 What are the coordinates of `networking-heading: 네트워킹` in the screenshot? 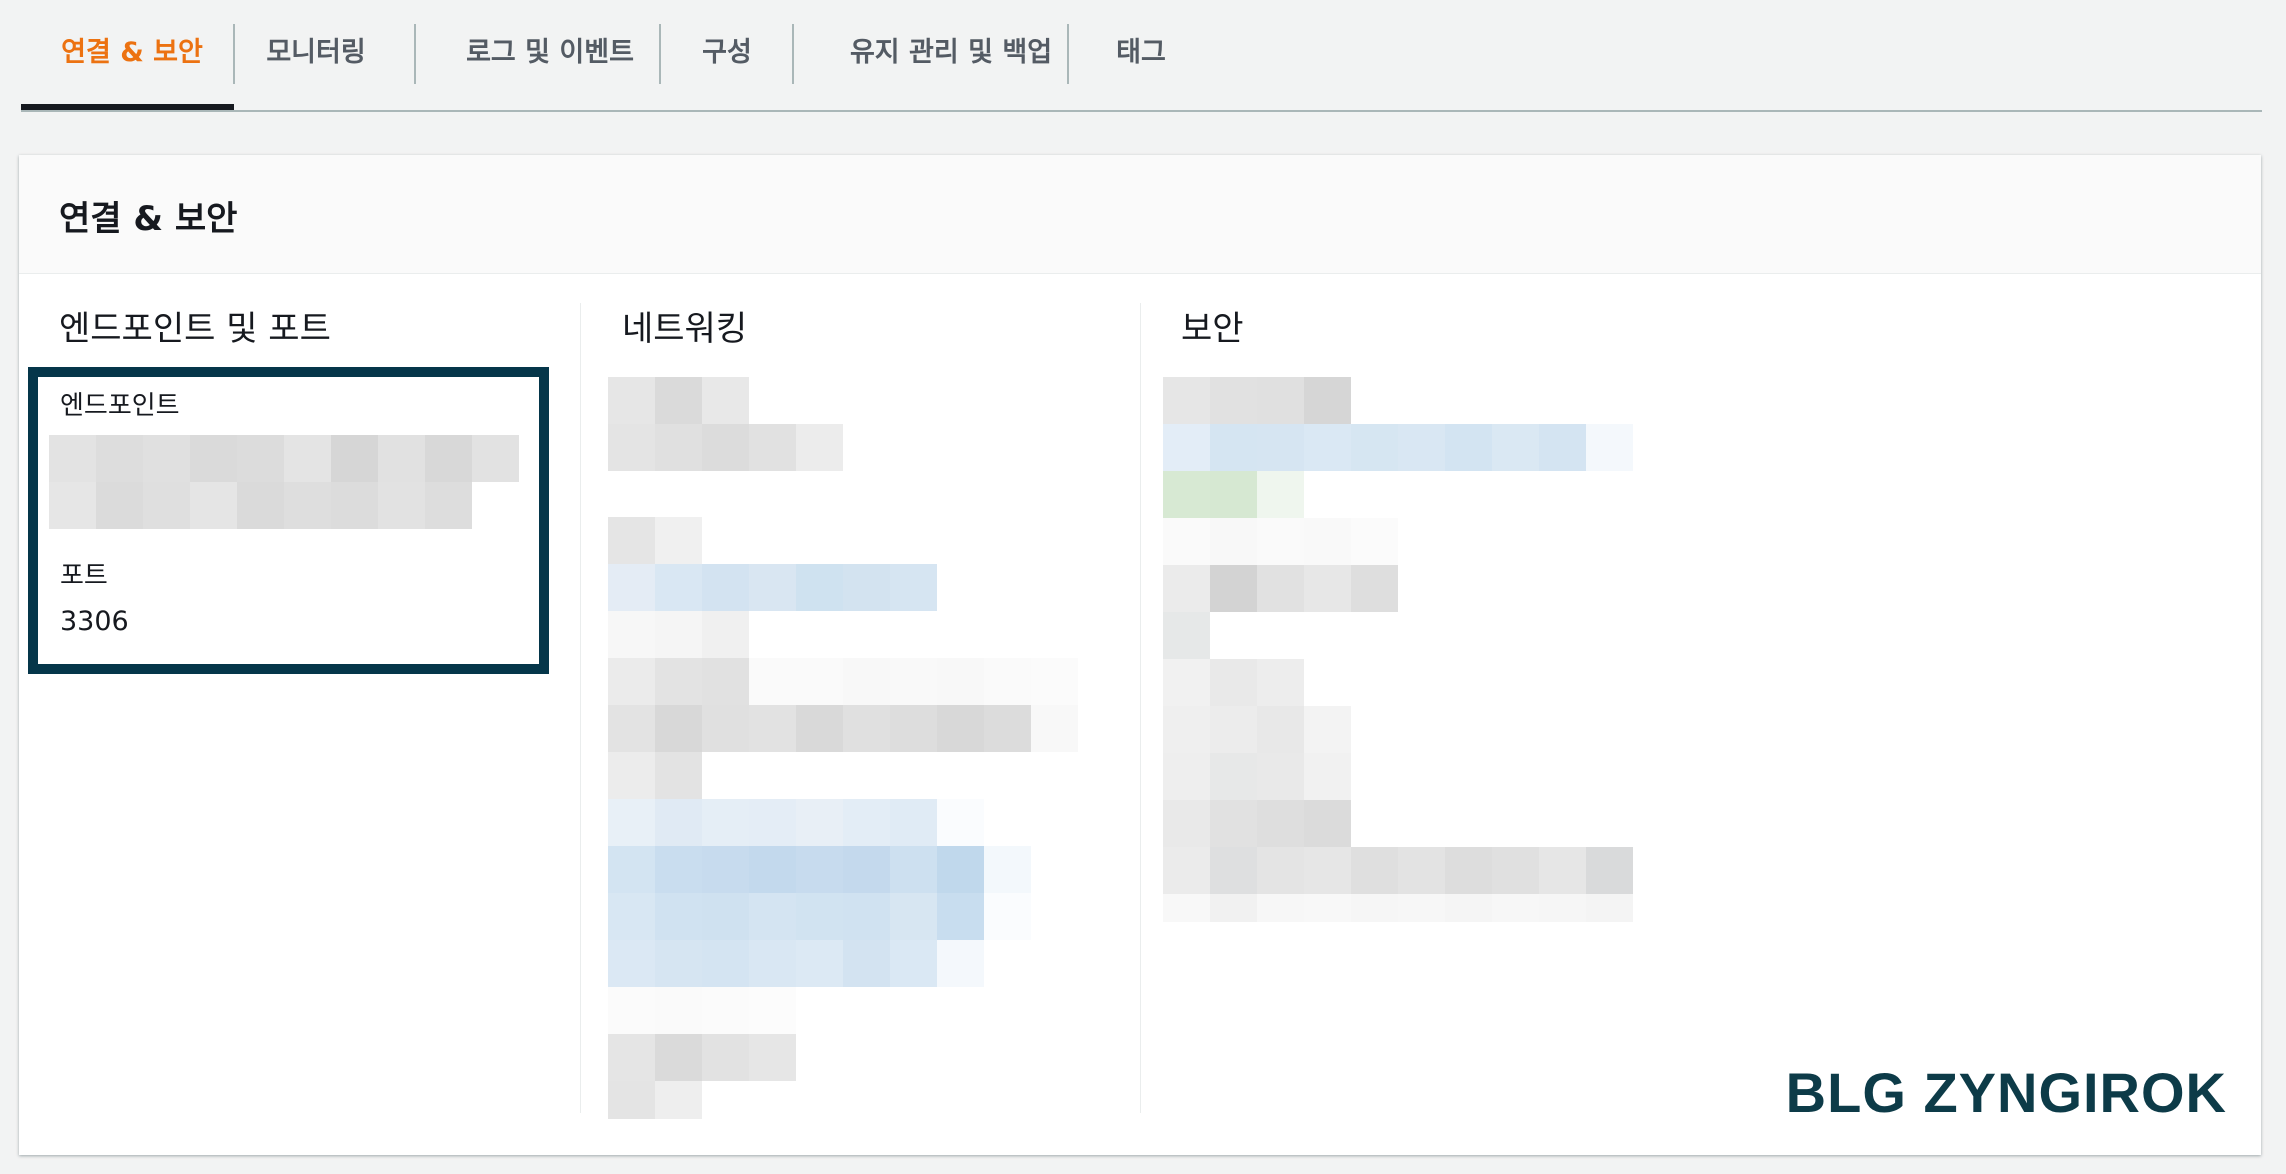 It's located at (685, 329).